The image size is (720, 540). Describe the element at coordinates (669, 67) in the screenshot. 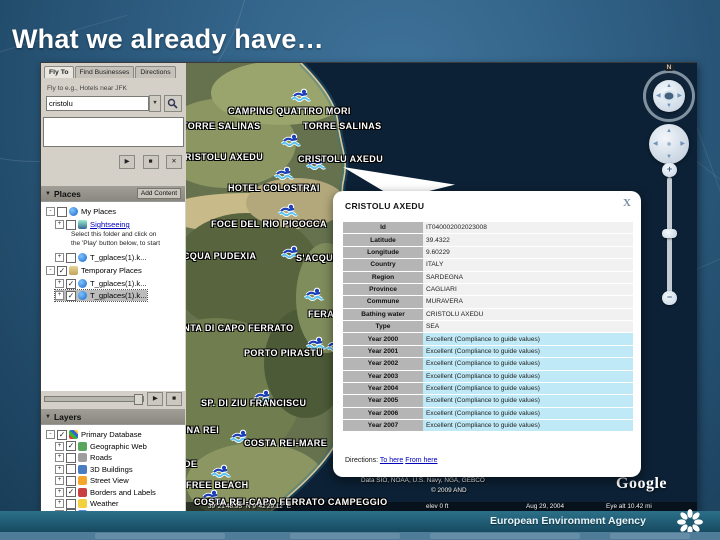

I see `north-indicator: N` at that location.